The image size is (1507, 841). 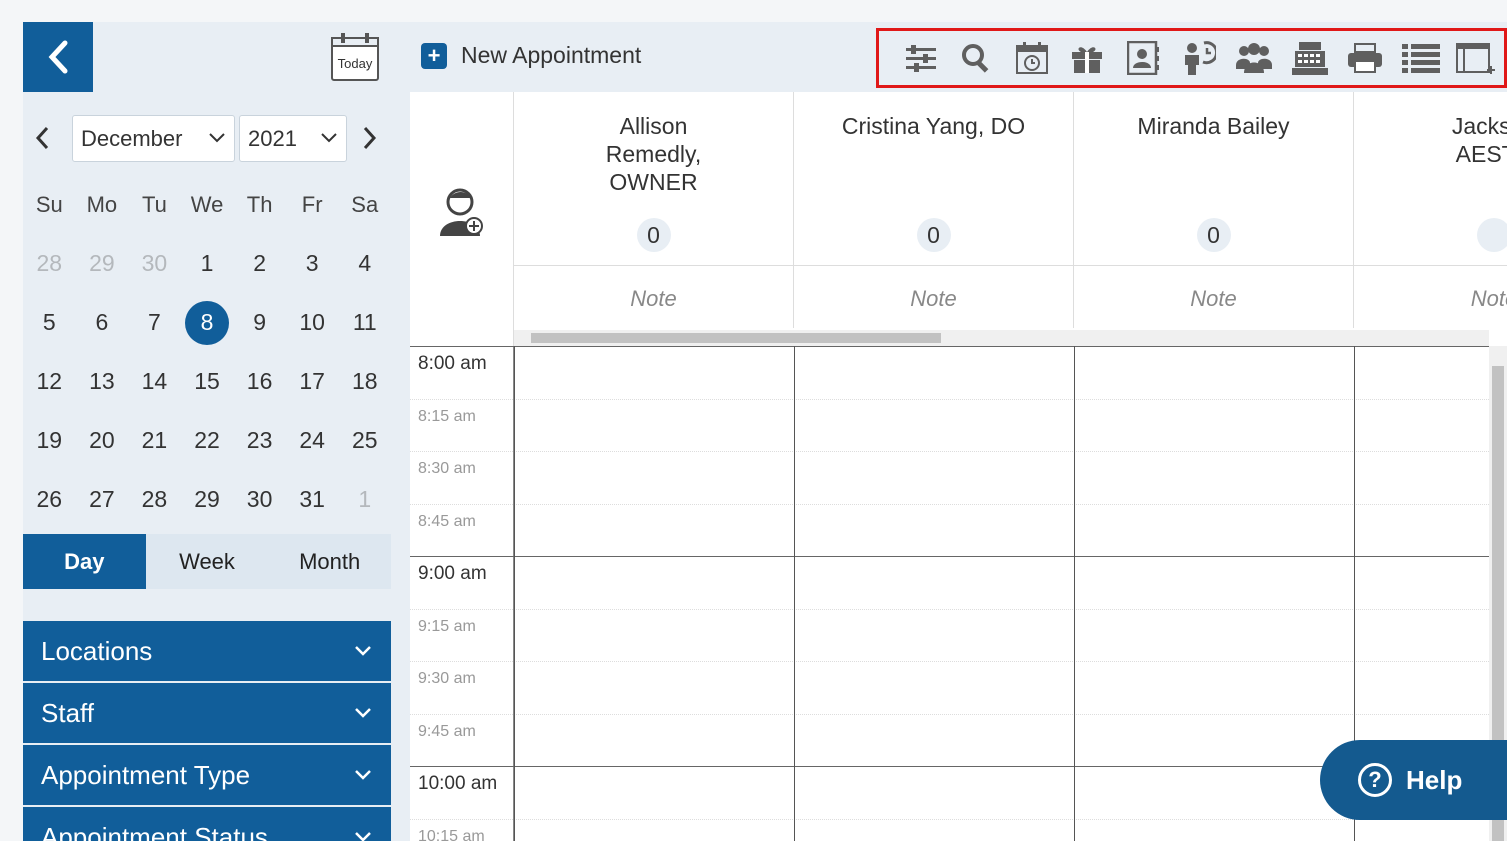 I want to click on calendar-day: 22, so click(x=207, y=440).